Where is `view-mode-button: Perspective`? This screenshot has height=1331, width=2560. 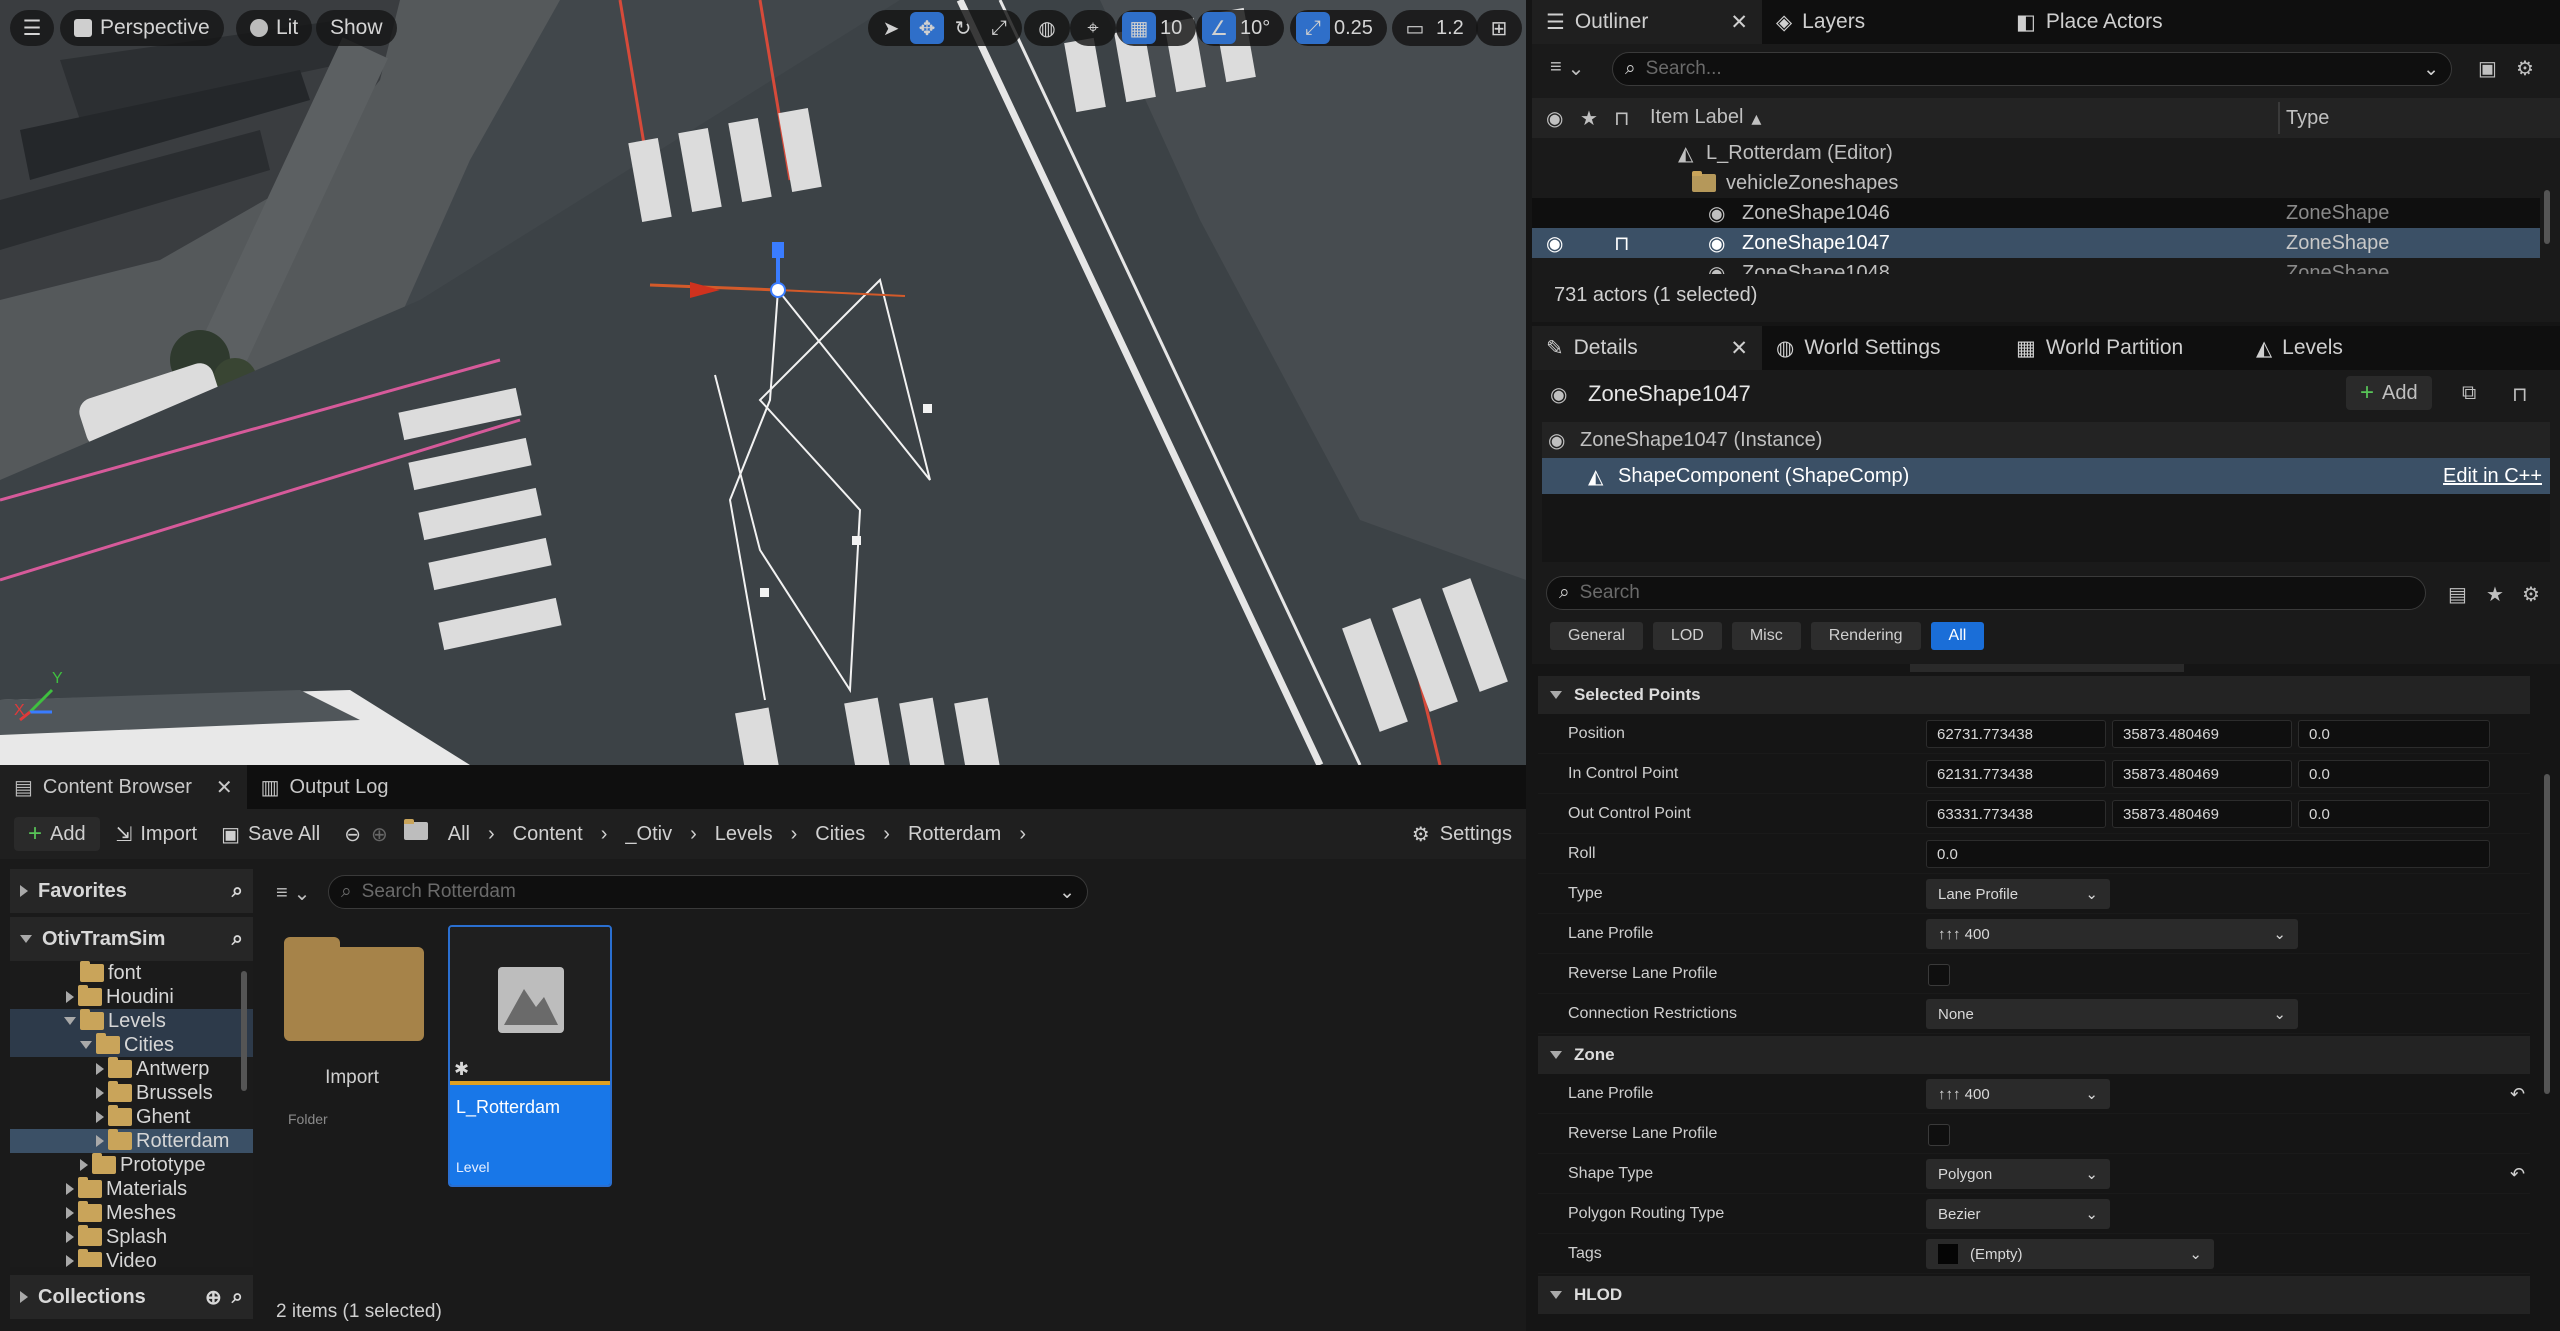 view-mode-button: Perspective is located at coordinates (142, 28).